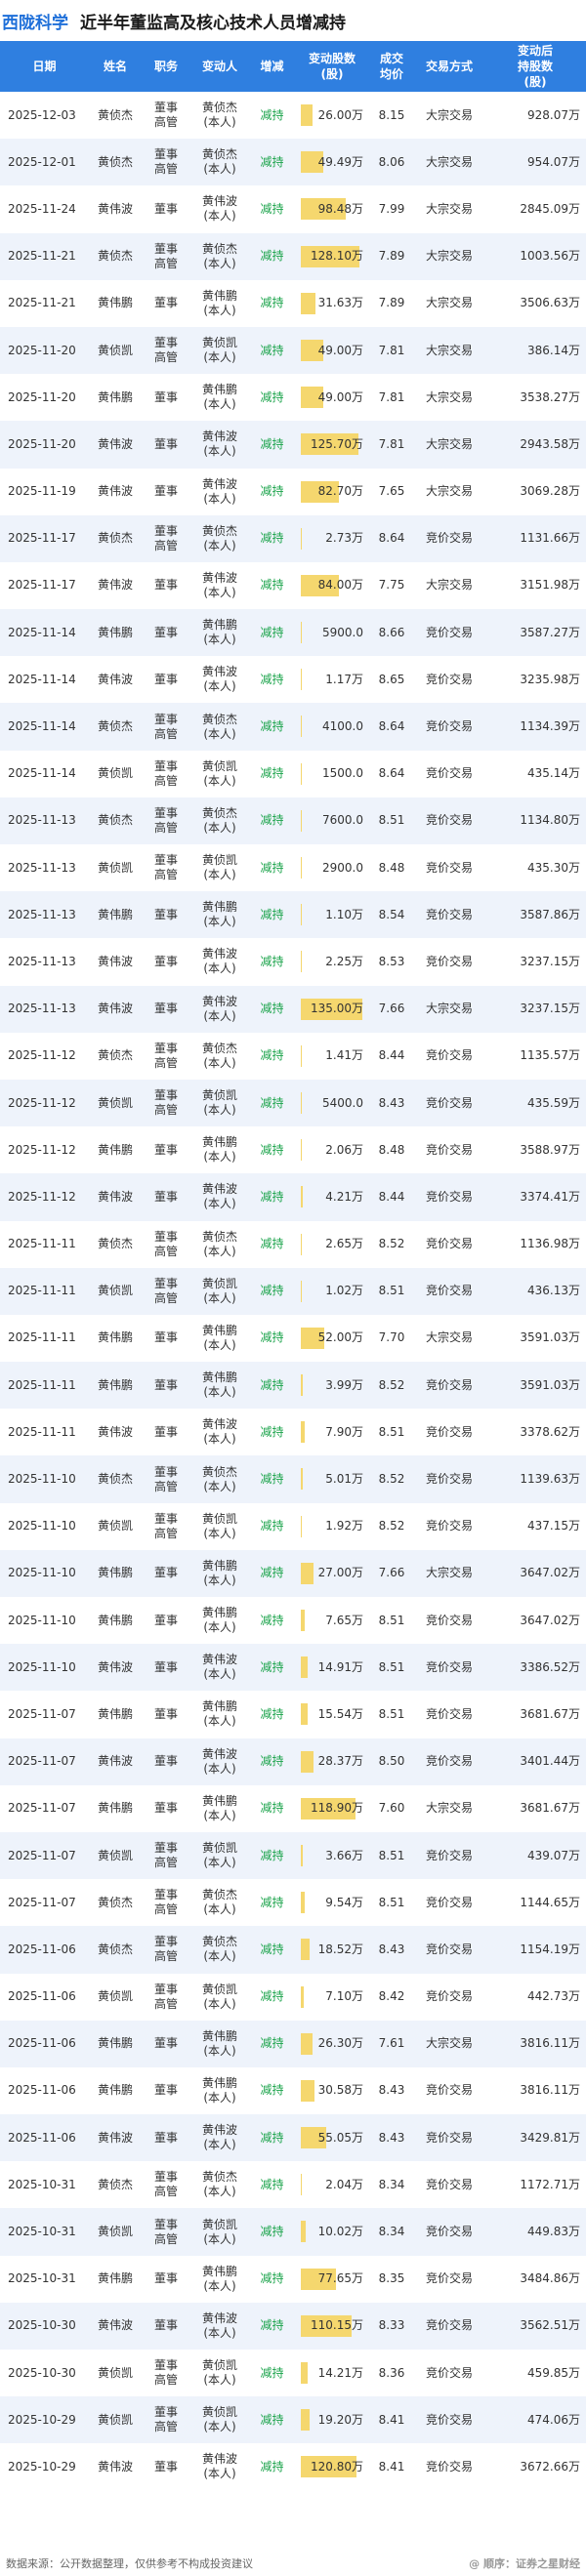 The width and height of the screenshot is (586, 2576). I want to click on cell-shares: 2900.0, so click(332, 868).